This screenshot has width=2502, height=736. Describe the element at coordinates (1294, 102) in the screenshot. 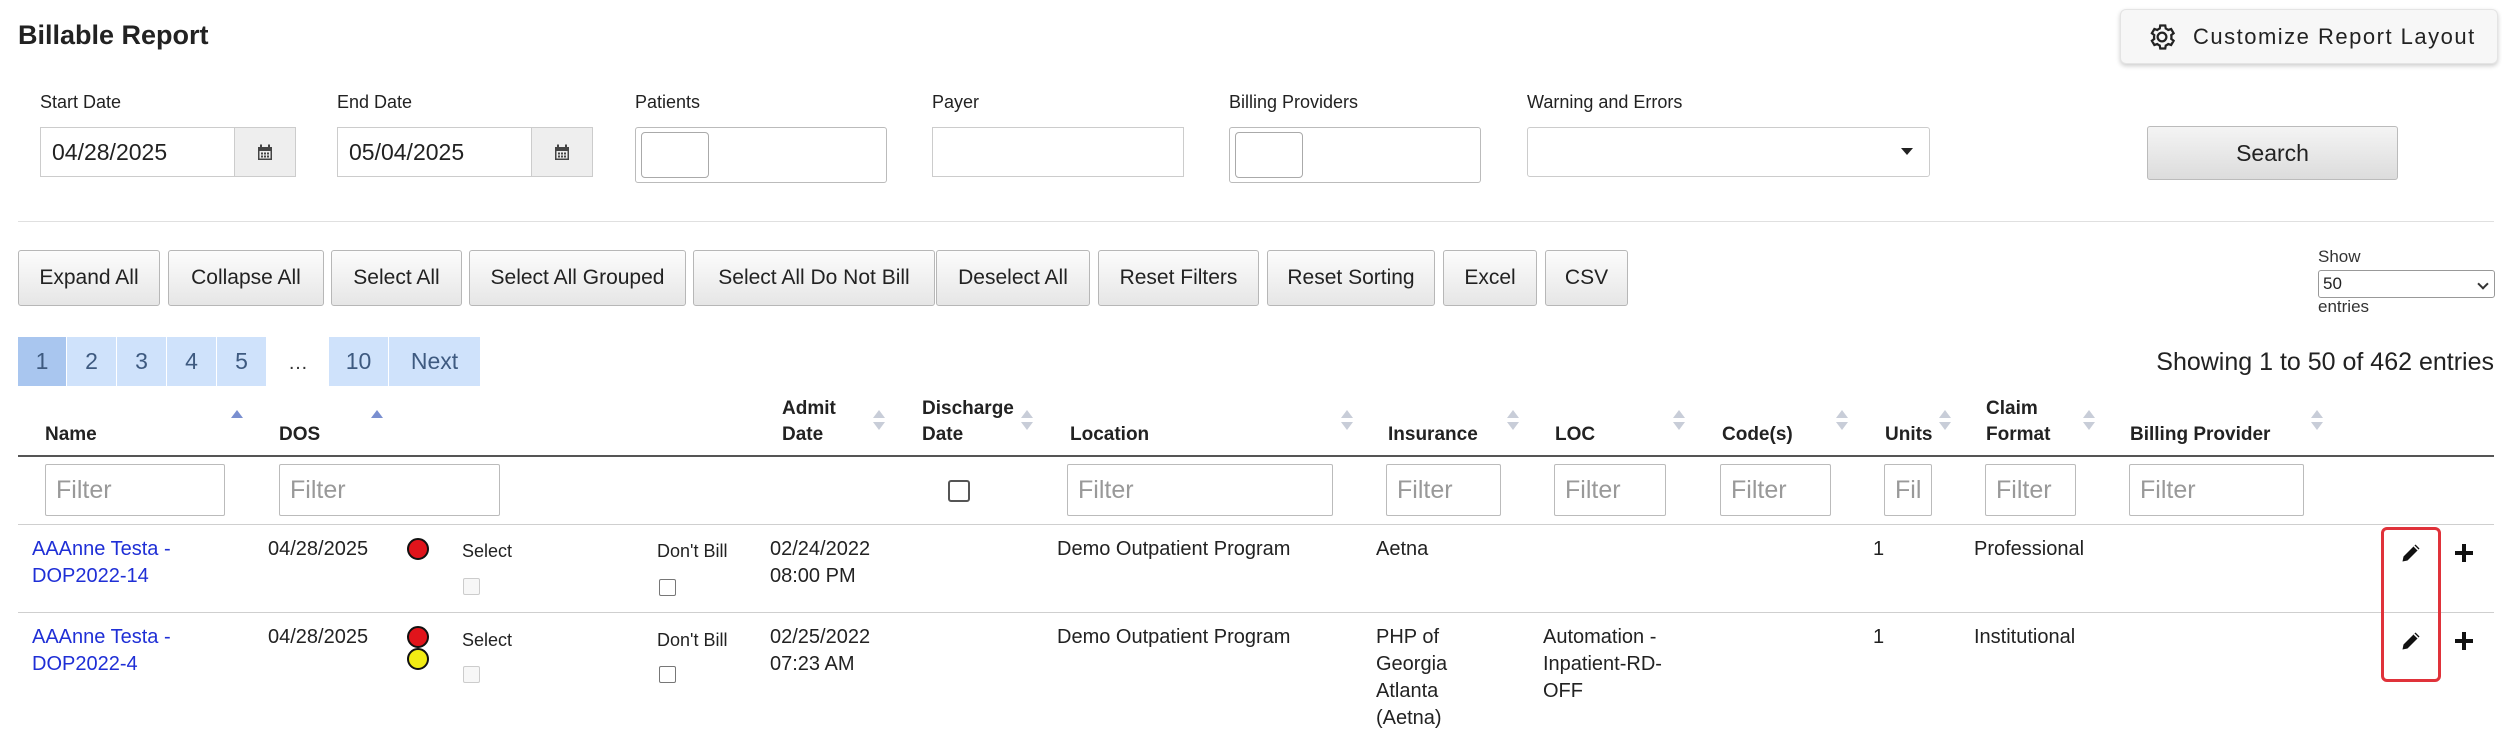

I see `billing-providers-label: Billing Providers` at that location.